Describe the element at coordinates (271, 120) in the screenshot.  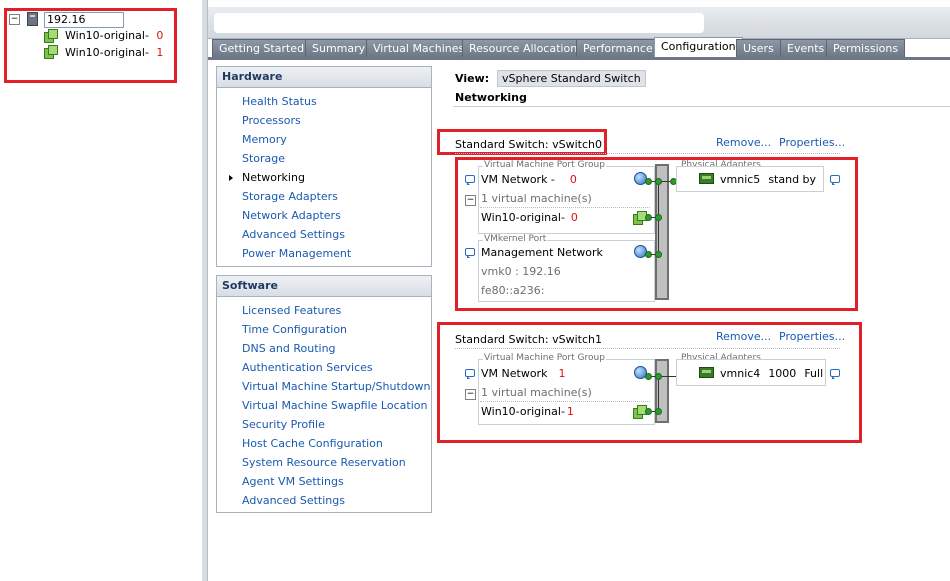
I see `link-processors: Processors` at that location.